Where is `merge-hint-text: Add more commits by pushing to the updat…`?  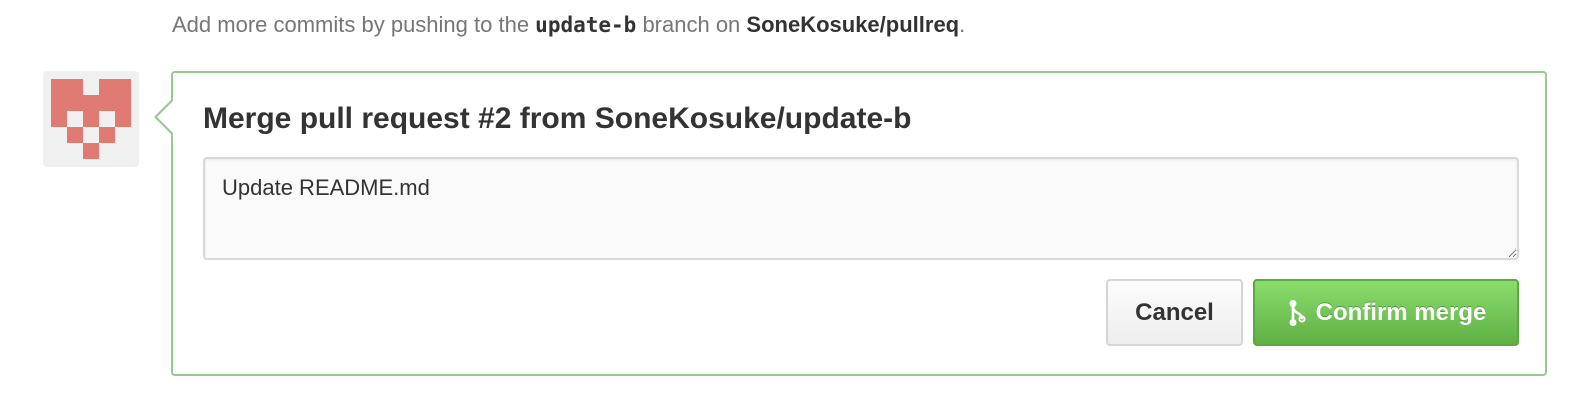
merge-hint-text: Add more commits by pushing to the updat… is located at coordinates (568, 25).